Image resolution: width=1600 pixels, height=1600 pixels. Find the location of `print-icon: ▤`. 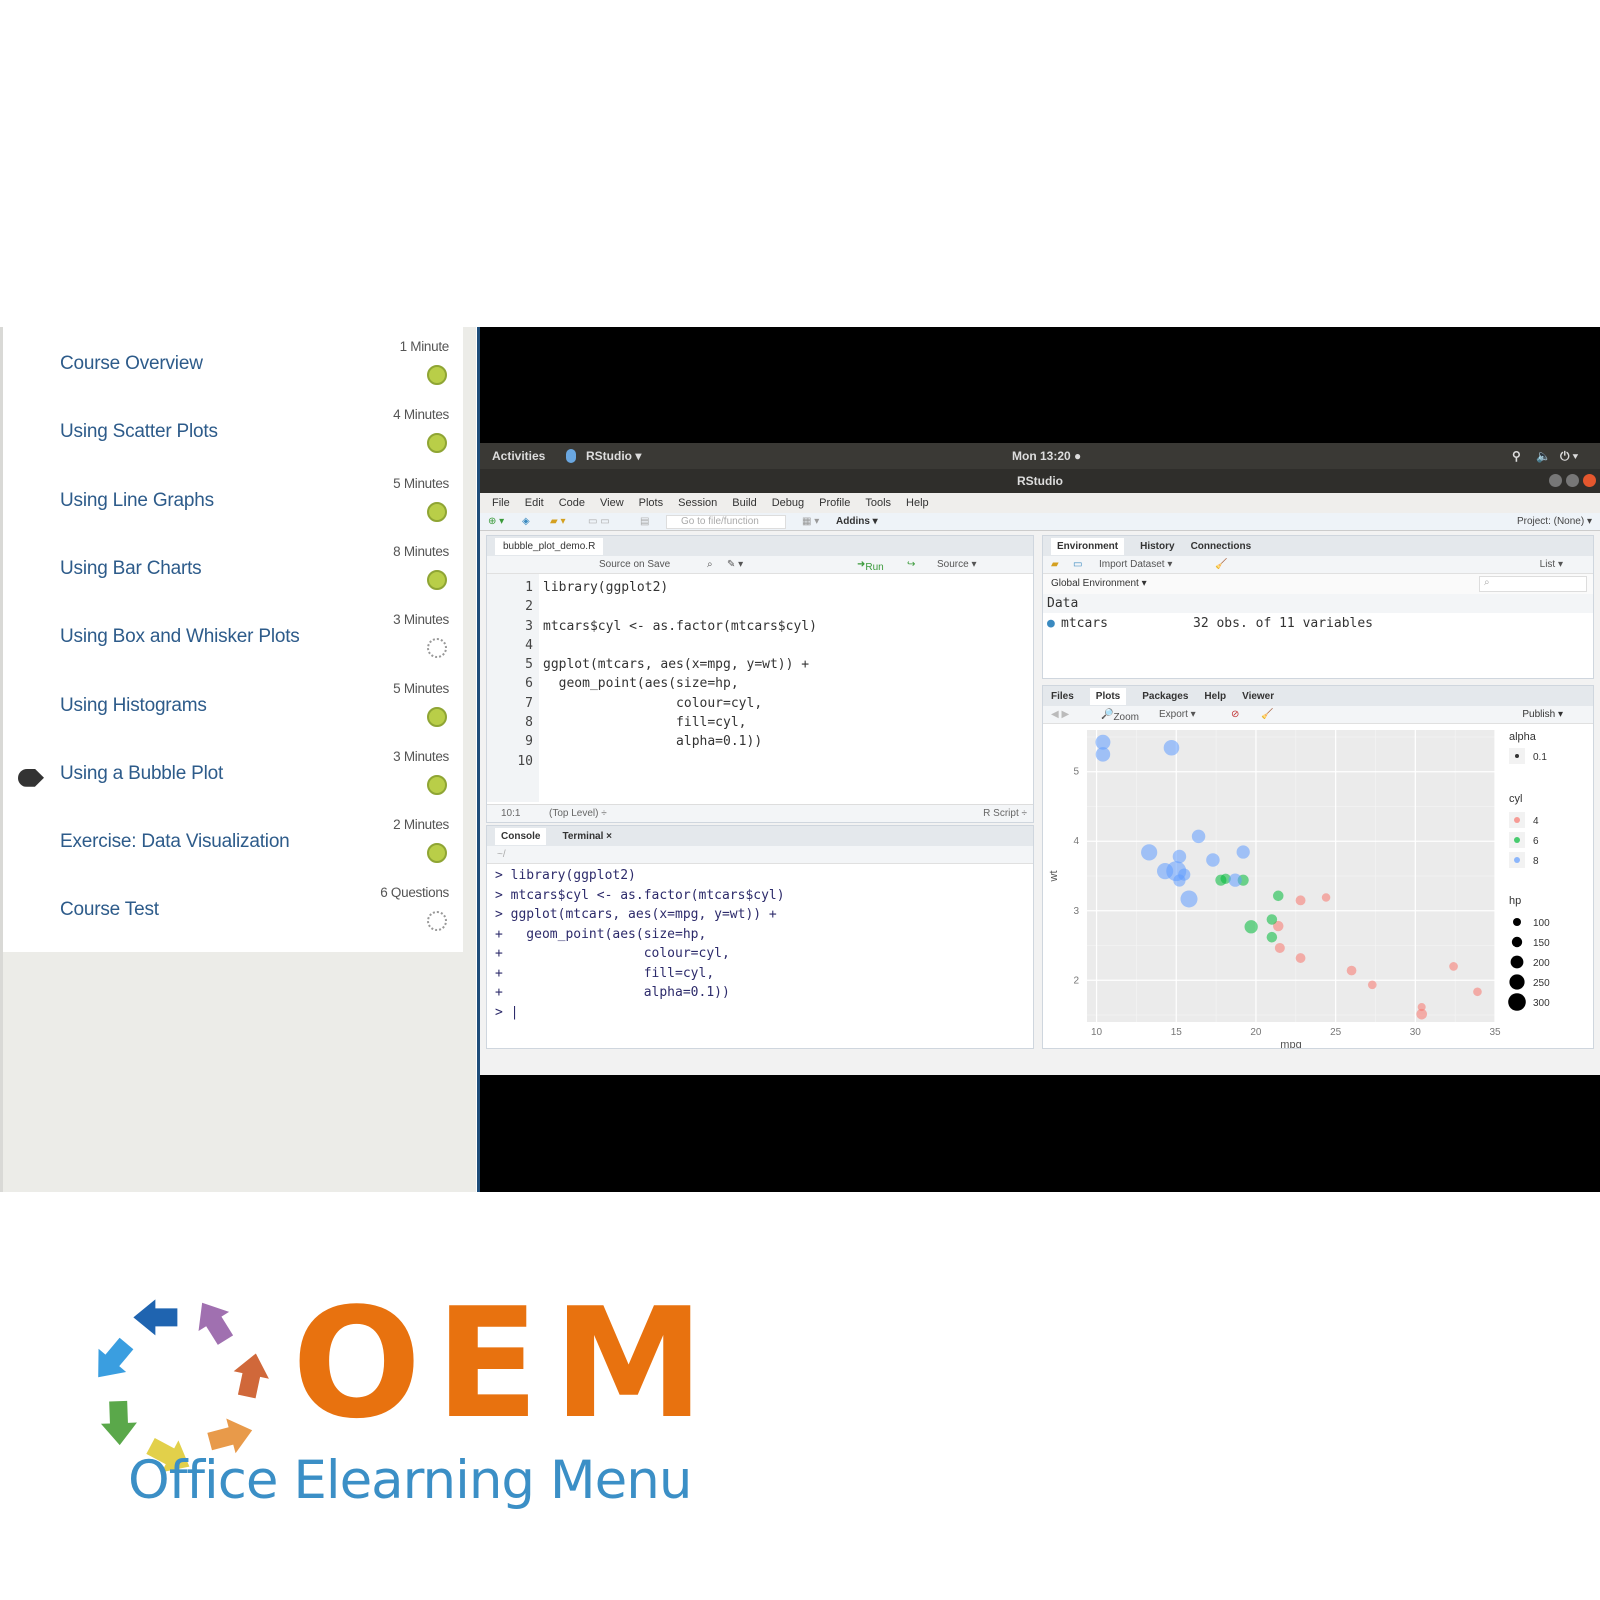

print-icon: ▤ is located at coordinates (644, 521).